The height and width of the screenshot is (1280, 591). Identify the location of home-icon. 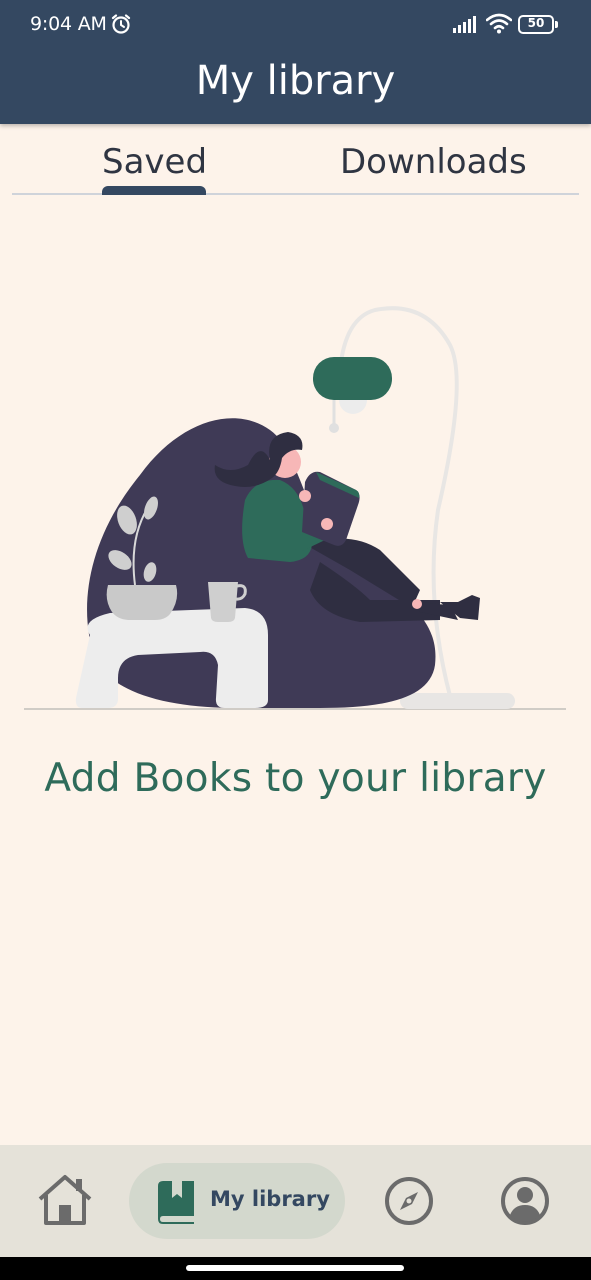
(65, 1200).